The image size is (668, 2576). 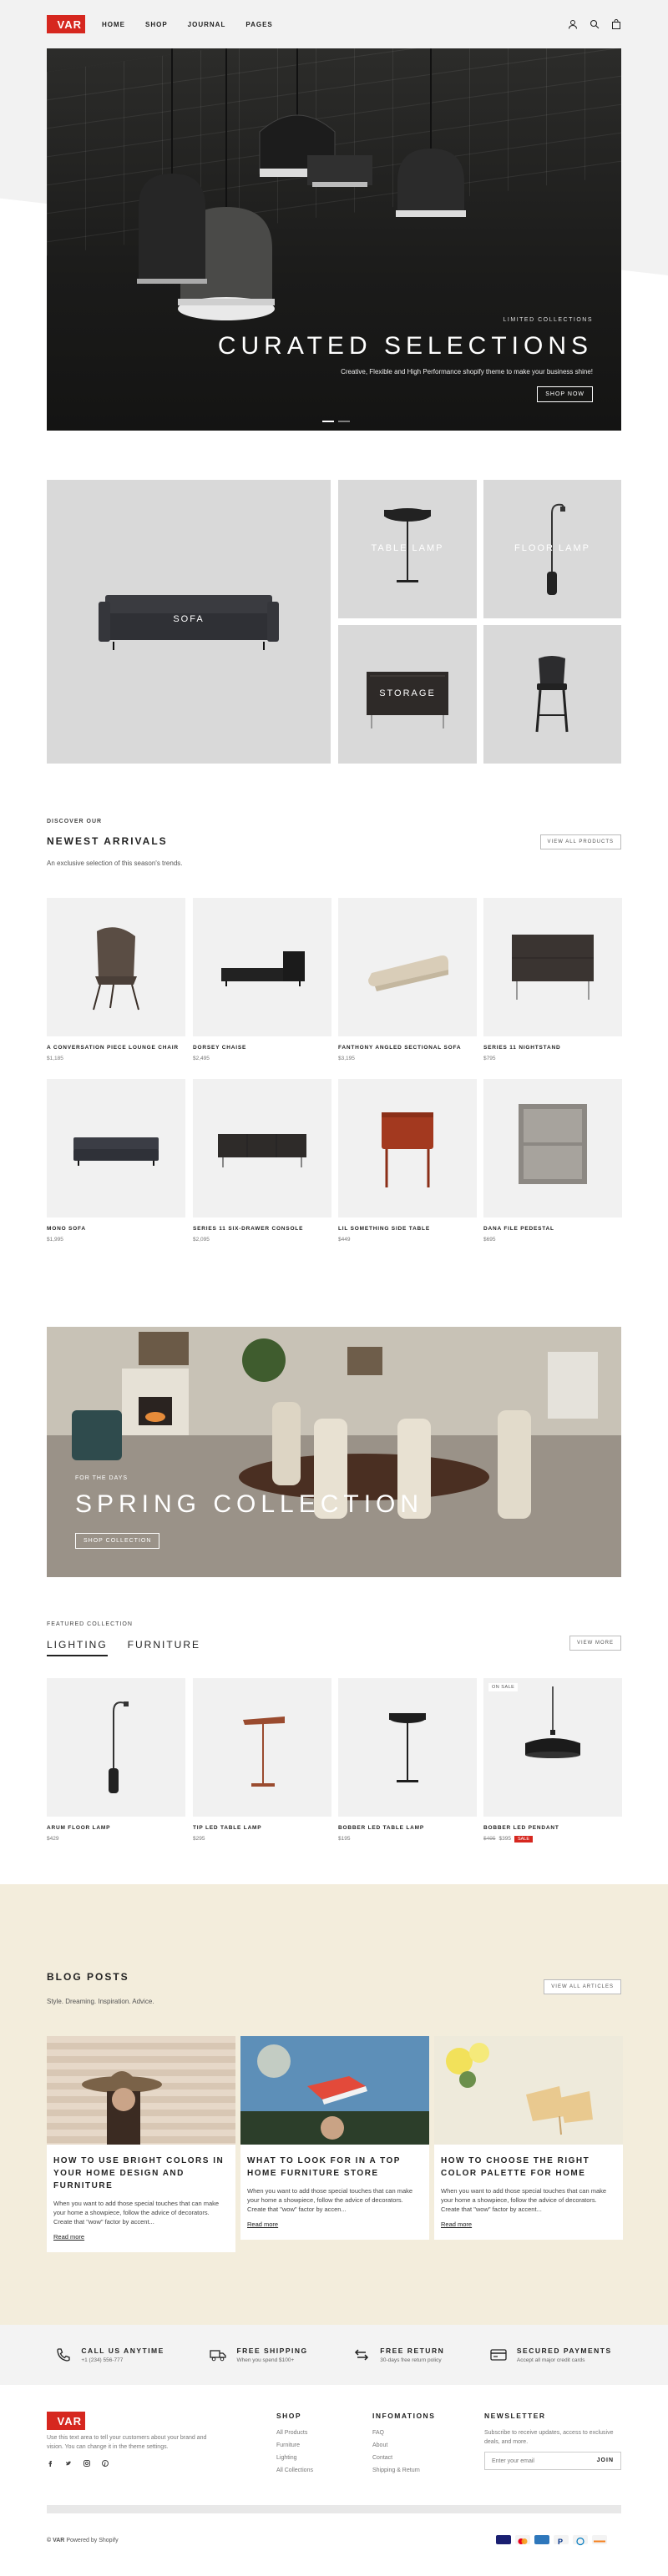 I want to click on category-sofa: SOFA, so click(x=189, y=622).